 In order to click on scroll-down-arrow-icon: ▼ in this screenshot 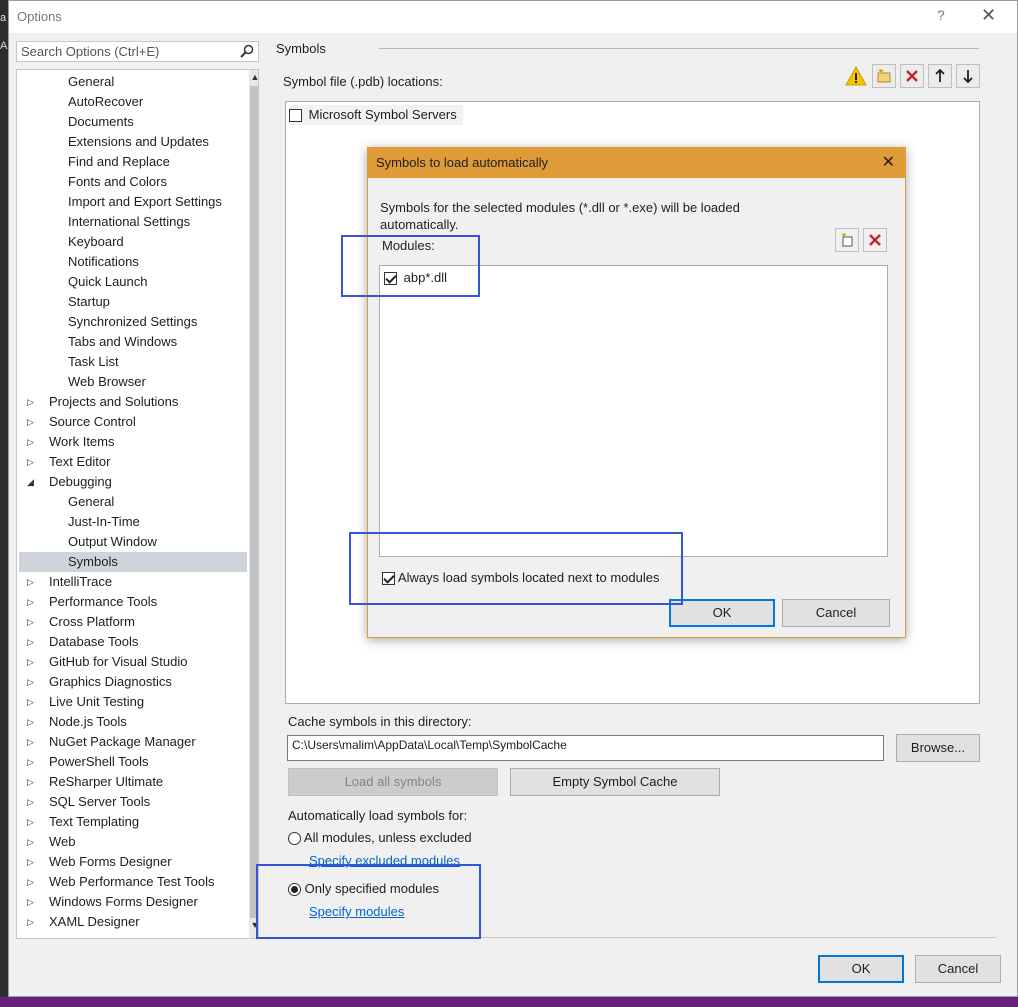, I will do `click(253, 928)`.